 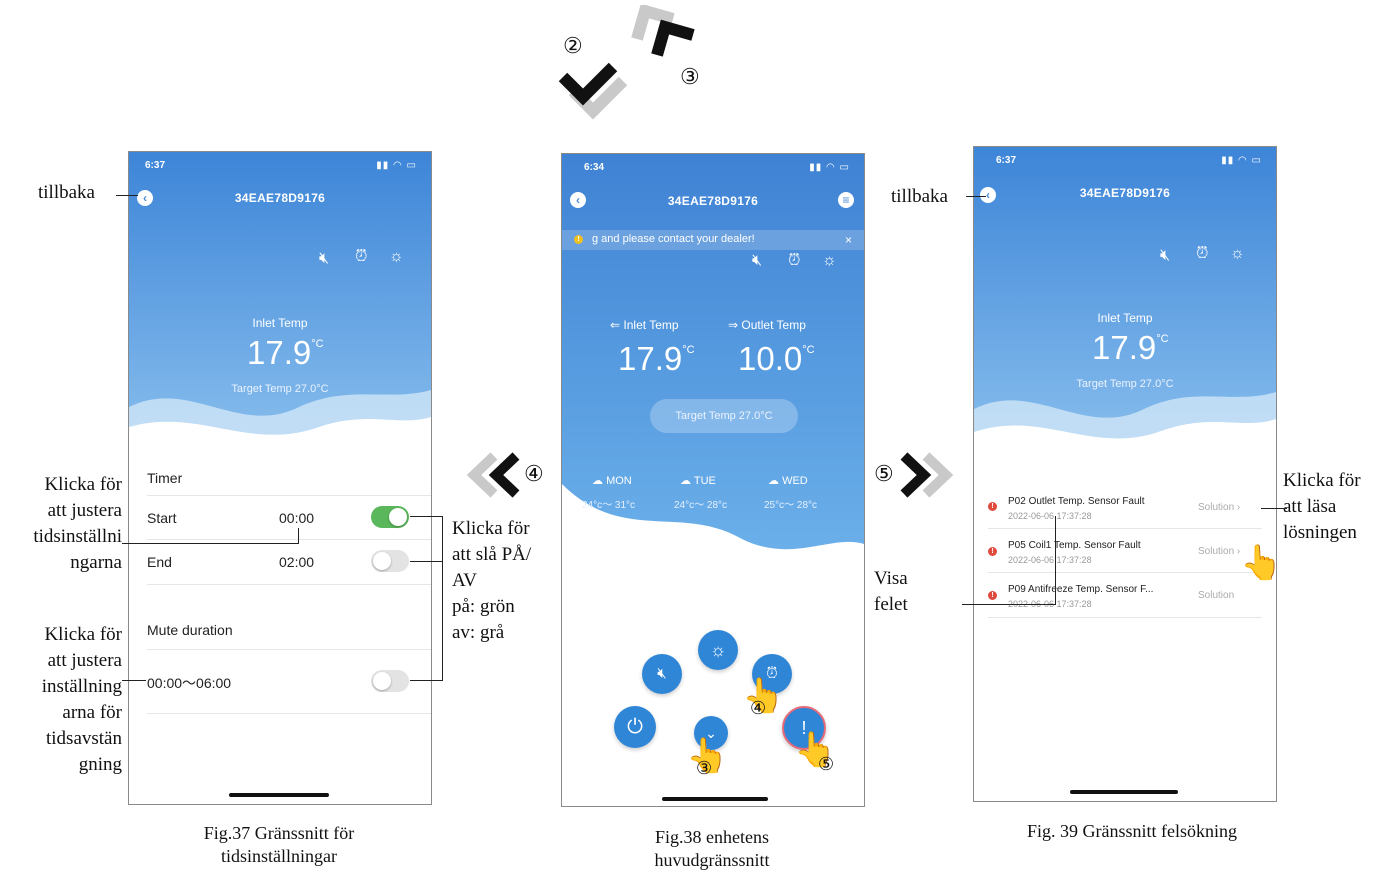 What do you see at coordinates (673, 239) in the screenshot?
I see `alert-text: g and please contact your dealer!` at bounding box center [673, 239].